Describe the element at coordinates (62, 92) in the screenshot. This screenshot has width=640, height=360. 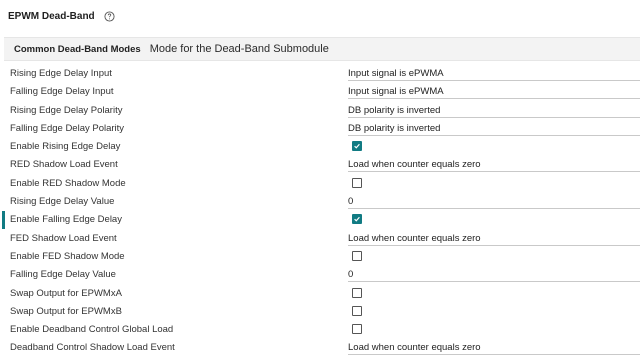
I see `setting-label: Falling Edge Delay Input` at that location.